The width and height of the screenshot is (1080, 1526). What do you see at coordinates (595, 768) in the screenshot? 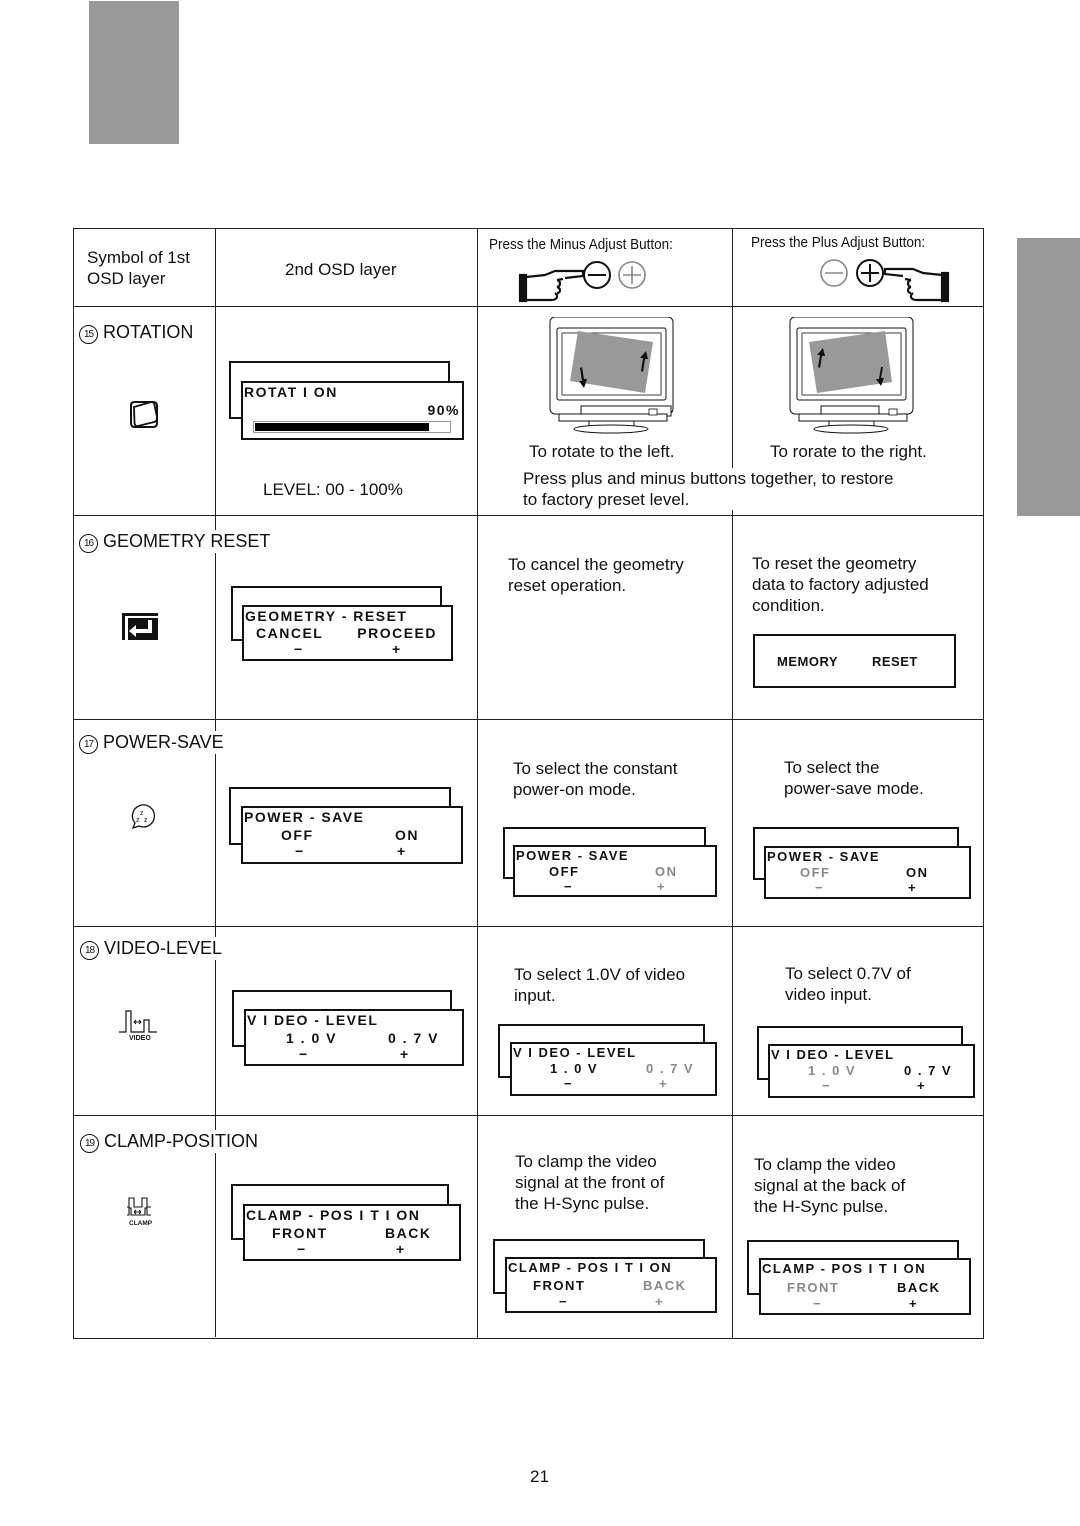
I see `text-line: To select the constant` at bounding box center [595, 768].